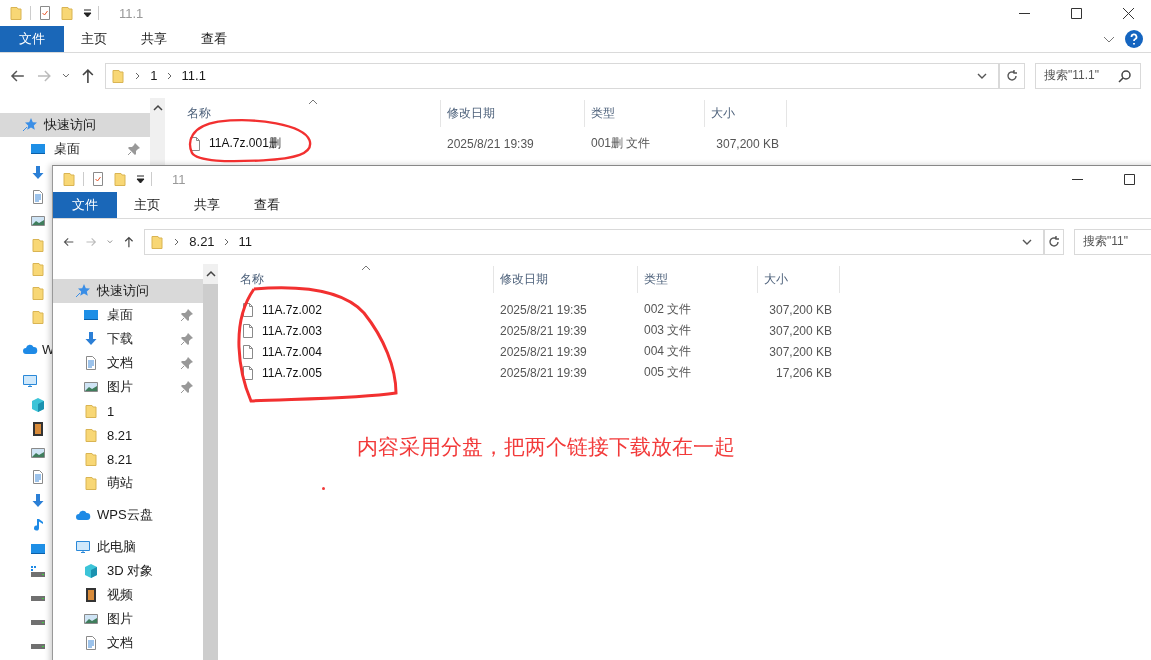 This screenshot has height=660, width=1151. What do you see at coordinates (202, 241) in the screenshot?
I see `breadcrumb: 8.21` at bounding box center [202, 241].